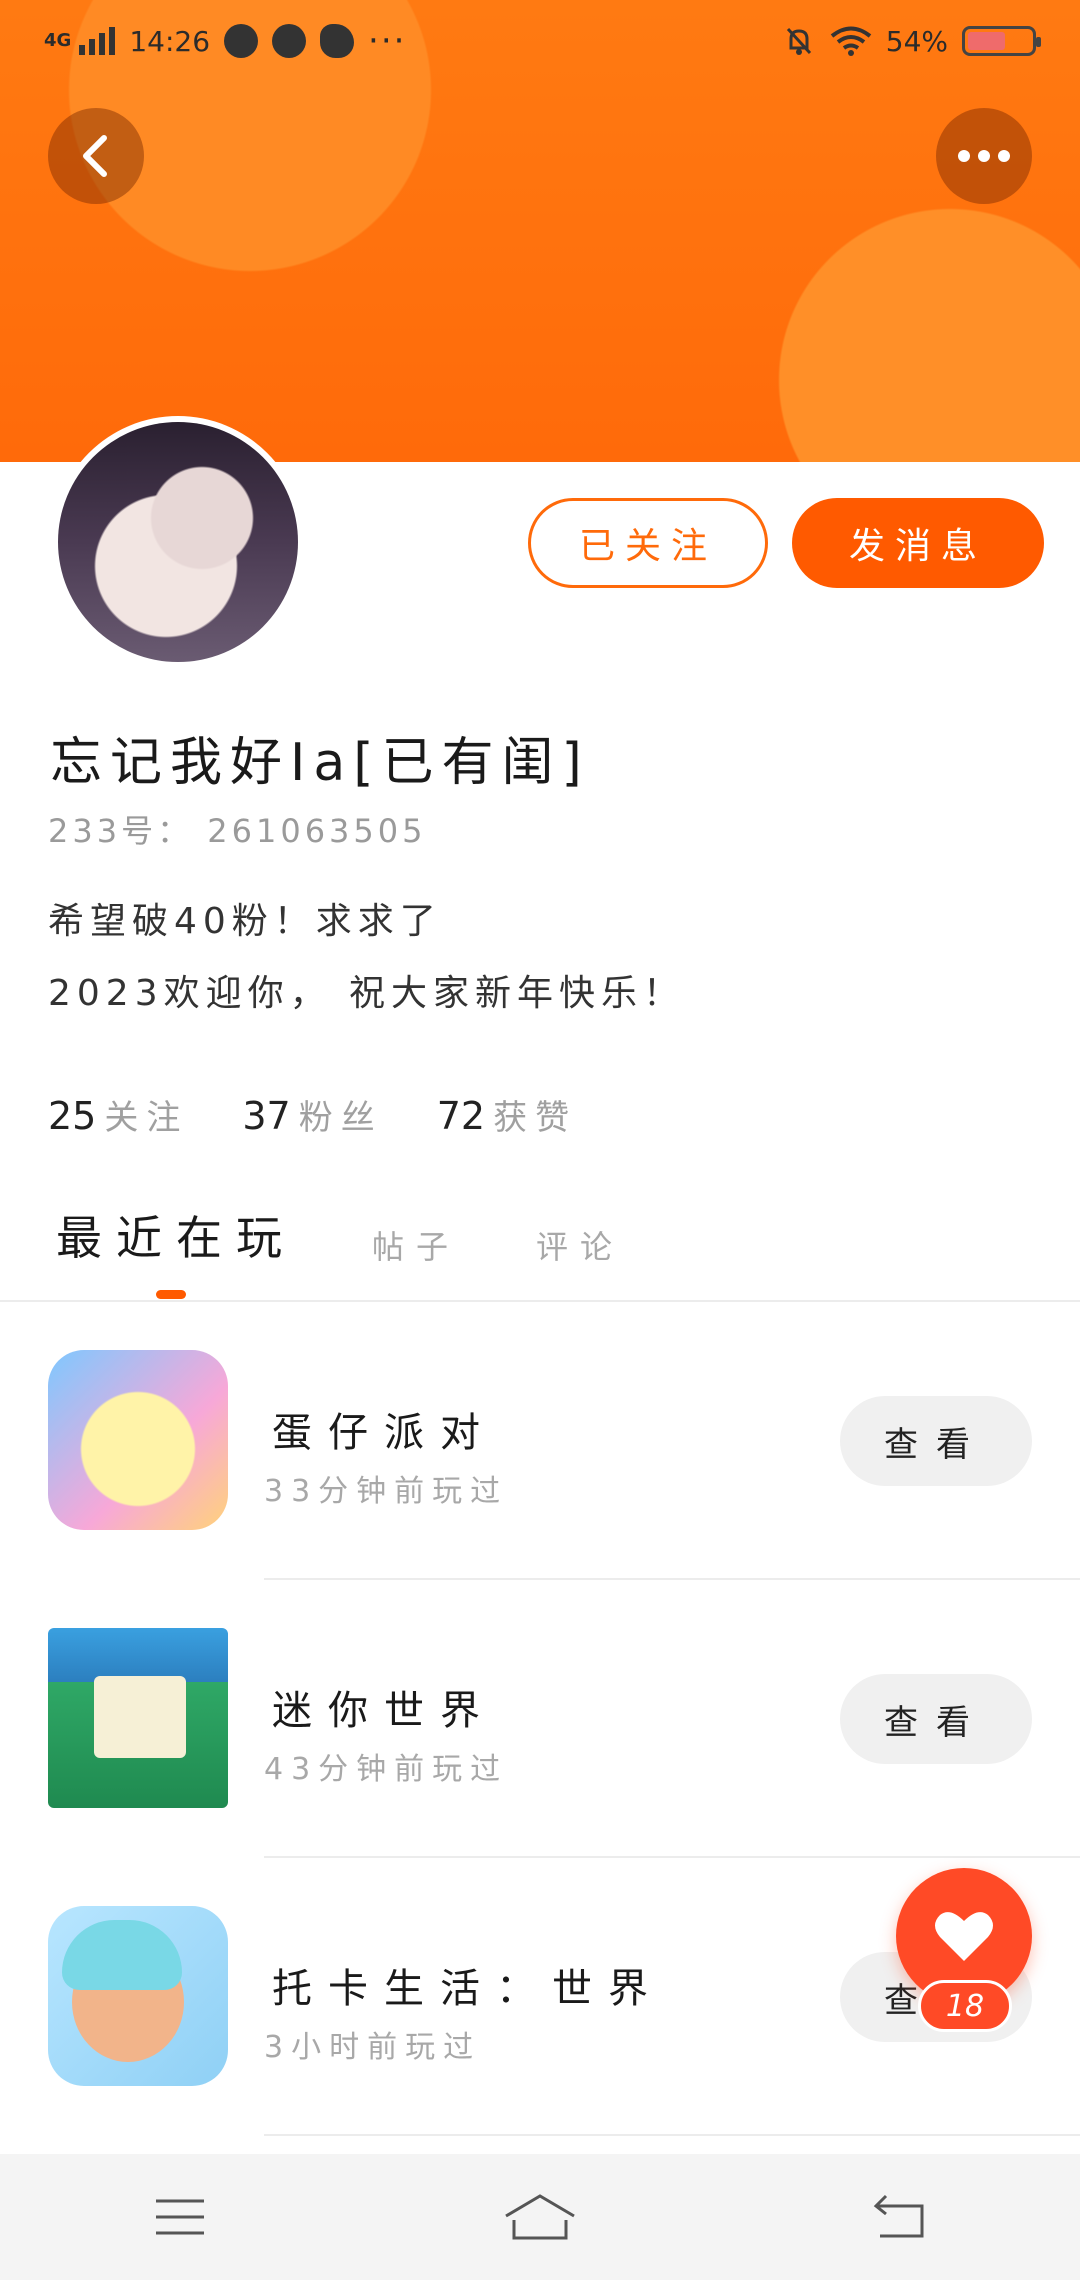  Describe the element at coordinates (416, 1245) in the screenshot. I see `tab-posts: 帖子` at that location.